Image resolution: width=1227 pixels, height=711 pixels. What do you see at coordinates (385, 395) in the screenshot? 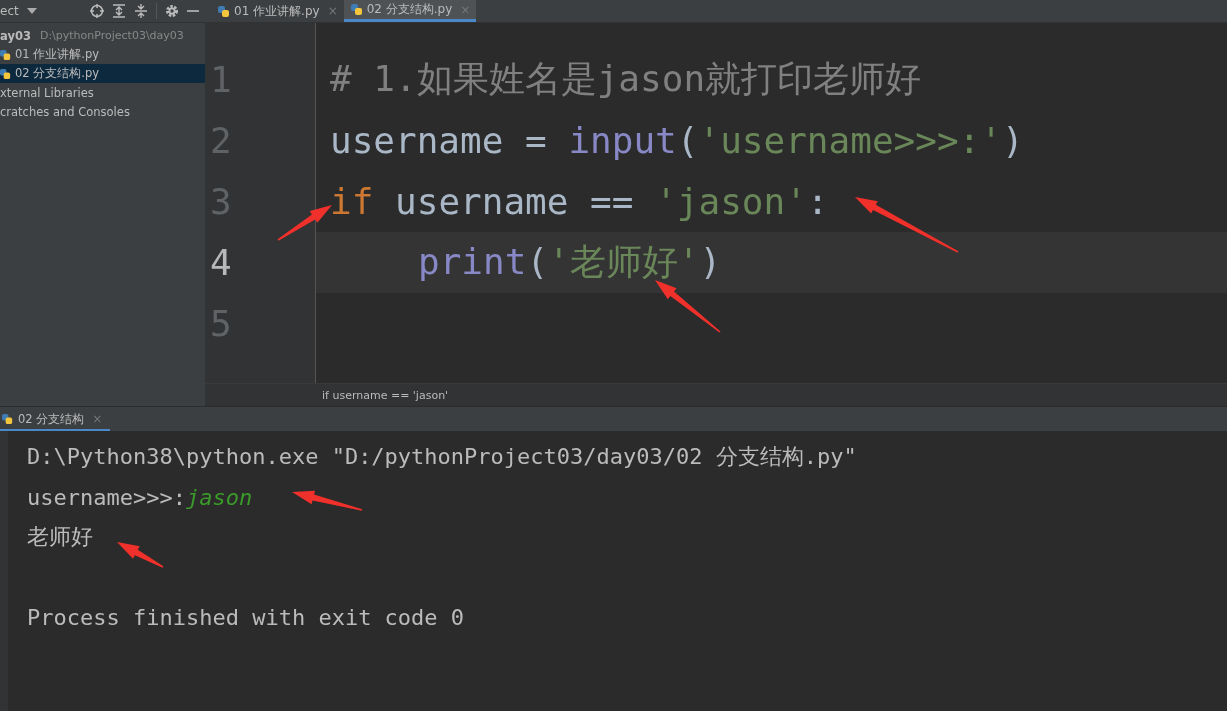
I see `breadcrumb: if username == 'jason'` at bounding box center [385, 395].